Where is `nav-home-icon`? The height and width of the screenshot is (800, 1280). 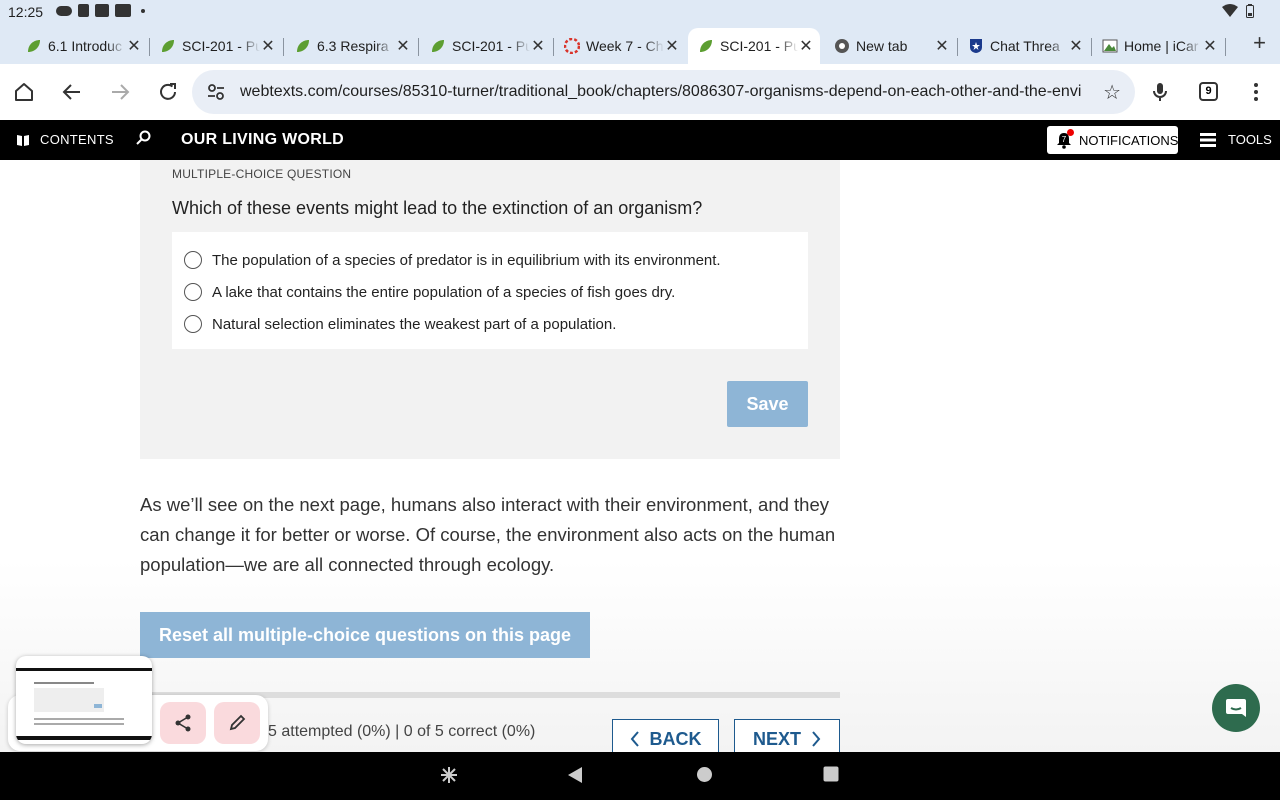
nav-home-icon is located at coordinates (704, 774).